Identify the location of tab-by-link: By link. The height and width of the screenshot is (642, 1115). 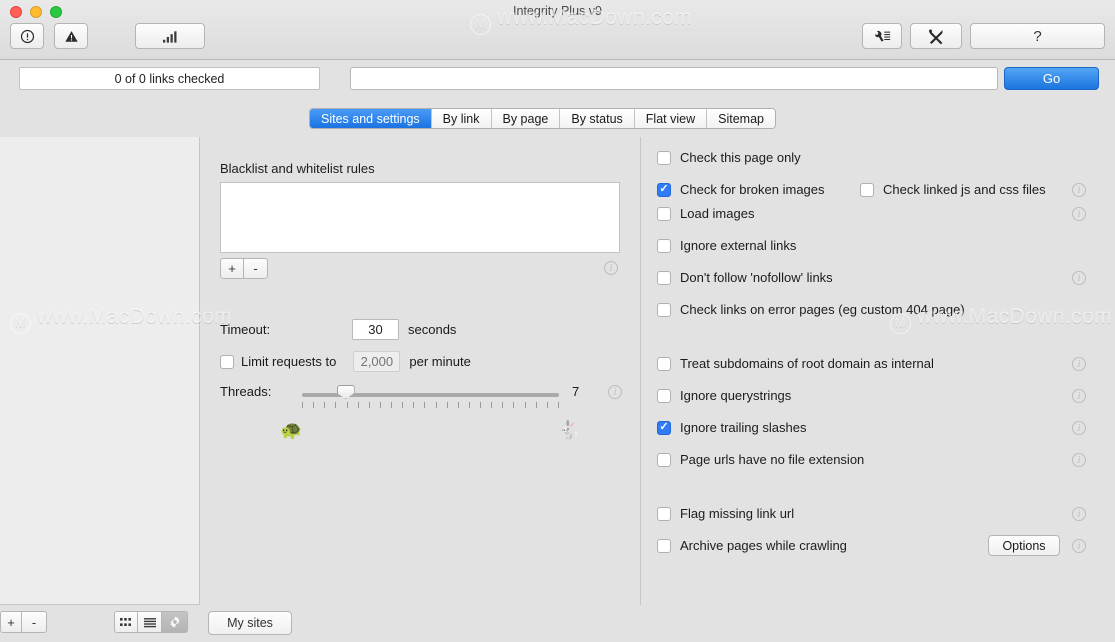
(461, 118).